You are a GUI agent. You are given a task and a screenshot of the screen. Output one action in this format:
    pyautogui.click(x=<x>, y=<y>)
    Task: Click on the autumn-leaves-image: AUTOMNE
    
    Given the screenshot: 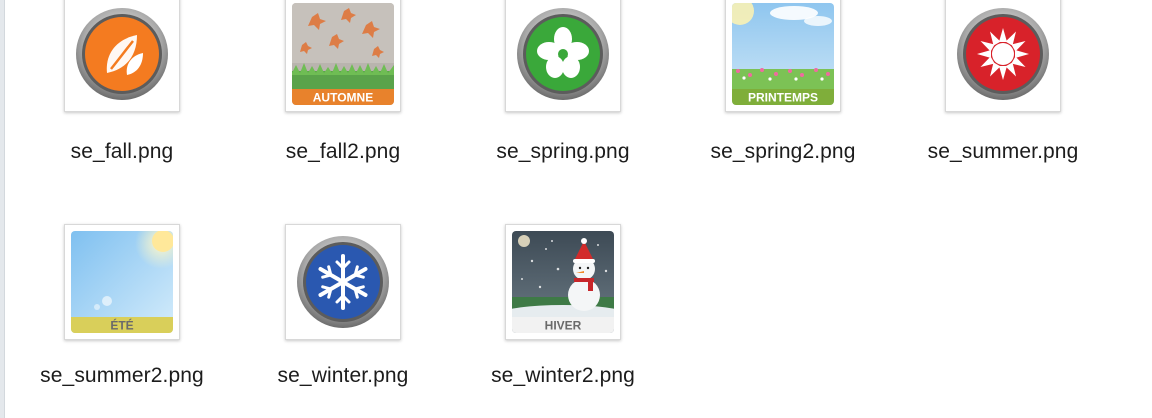 What is the action you would take?
    pyautogui.click(x=343, y=54)
    